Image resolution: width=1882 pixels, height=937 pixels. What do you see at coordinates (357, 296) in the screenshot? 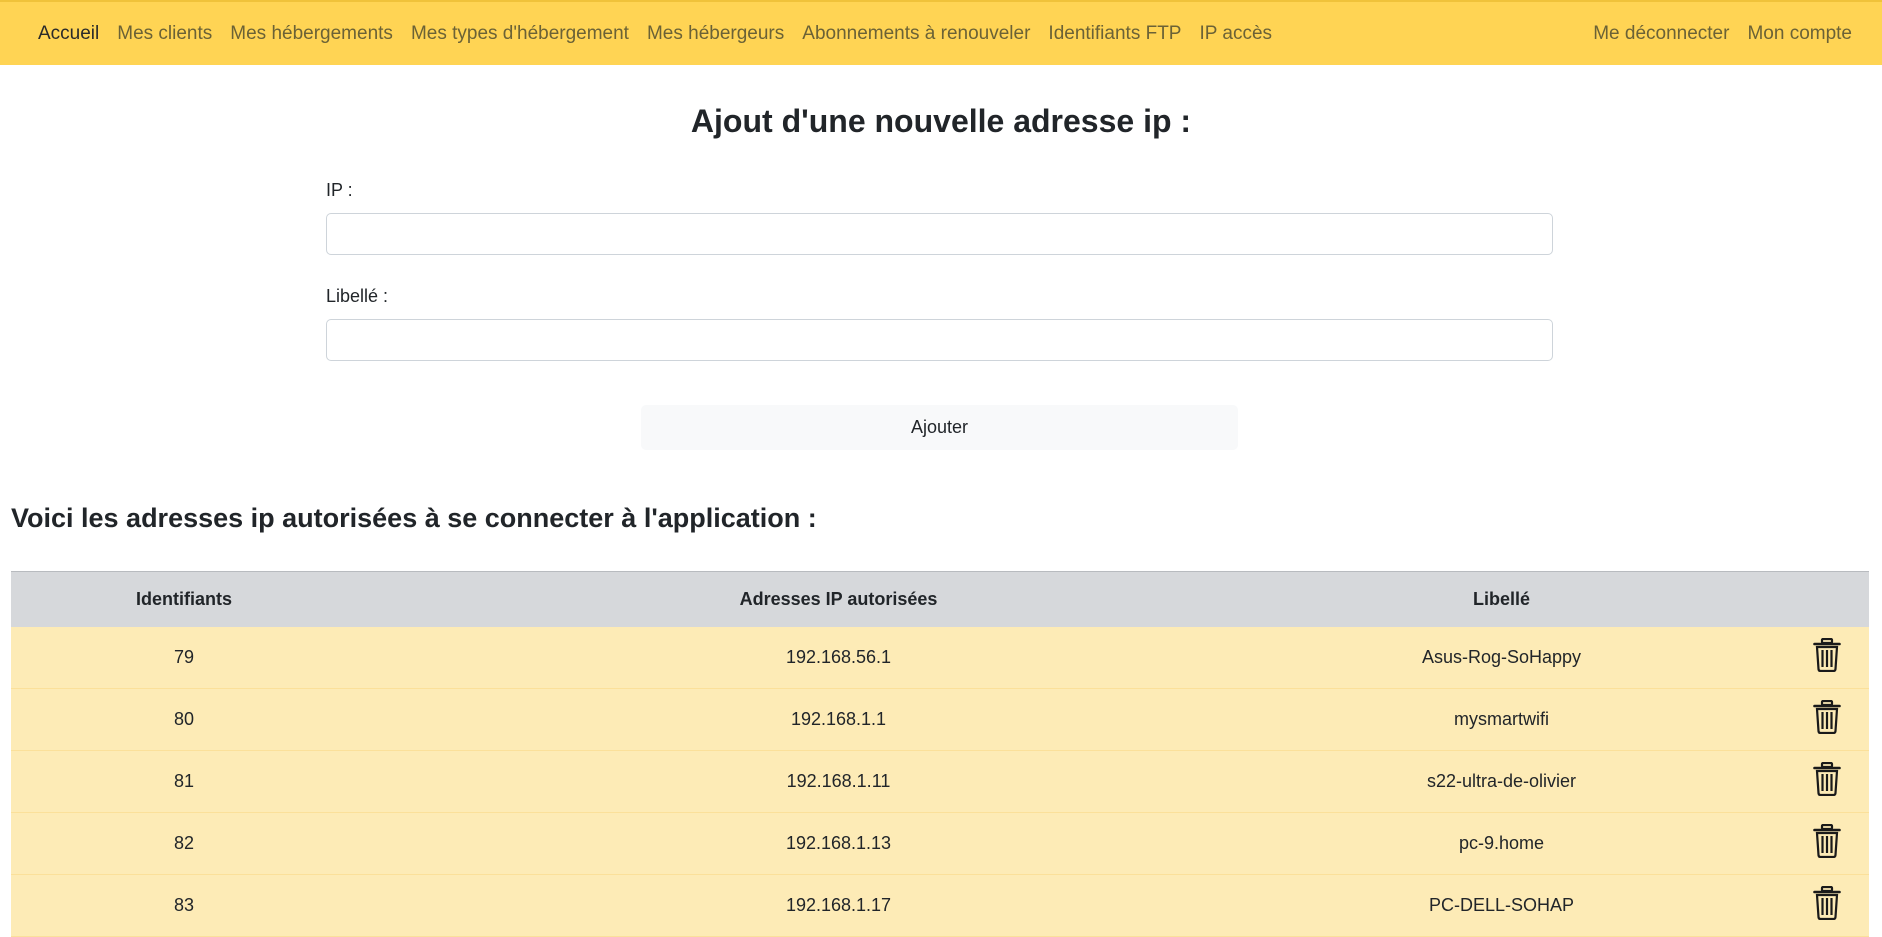
I see `libelle-label: Libellé :` at bounding box center [357, 296].